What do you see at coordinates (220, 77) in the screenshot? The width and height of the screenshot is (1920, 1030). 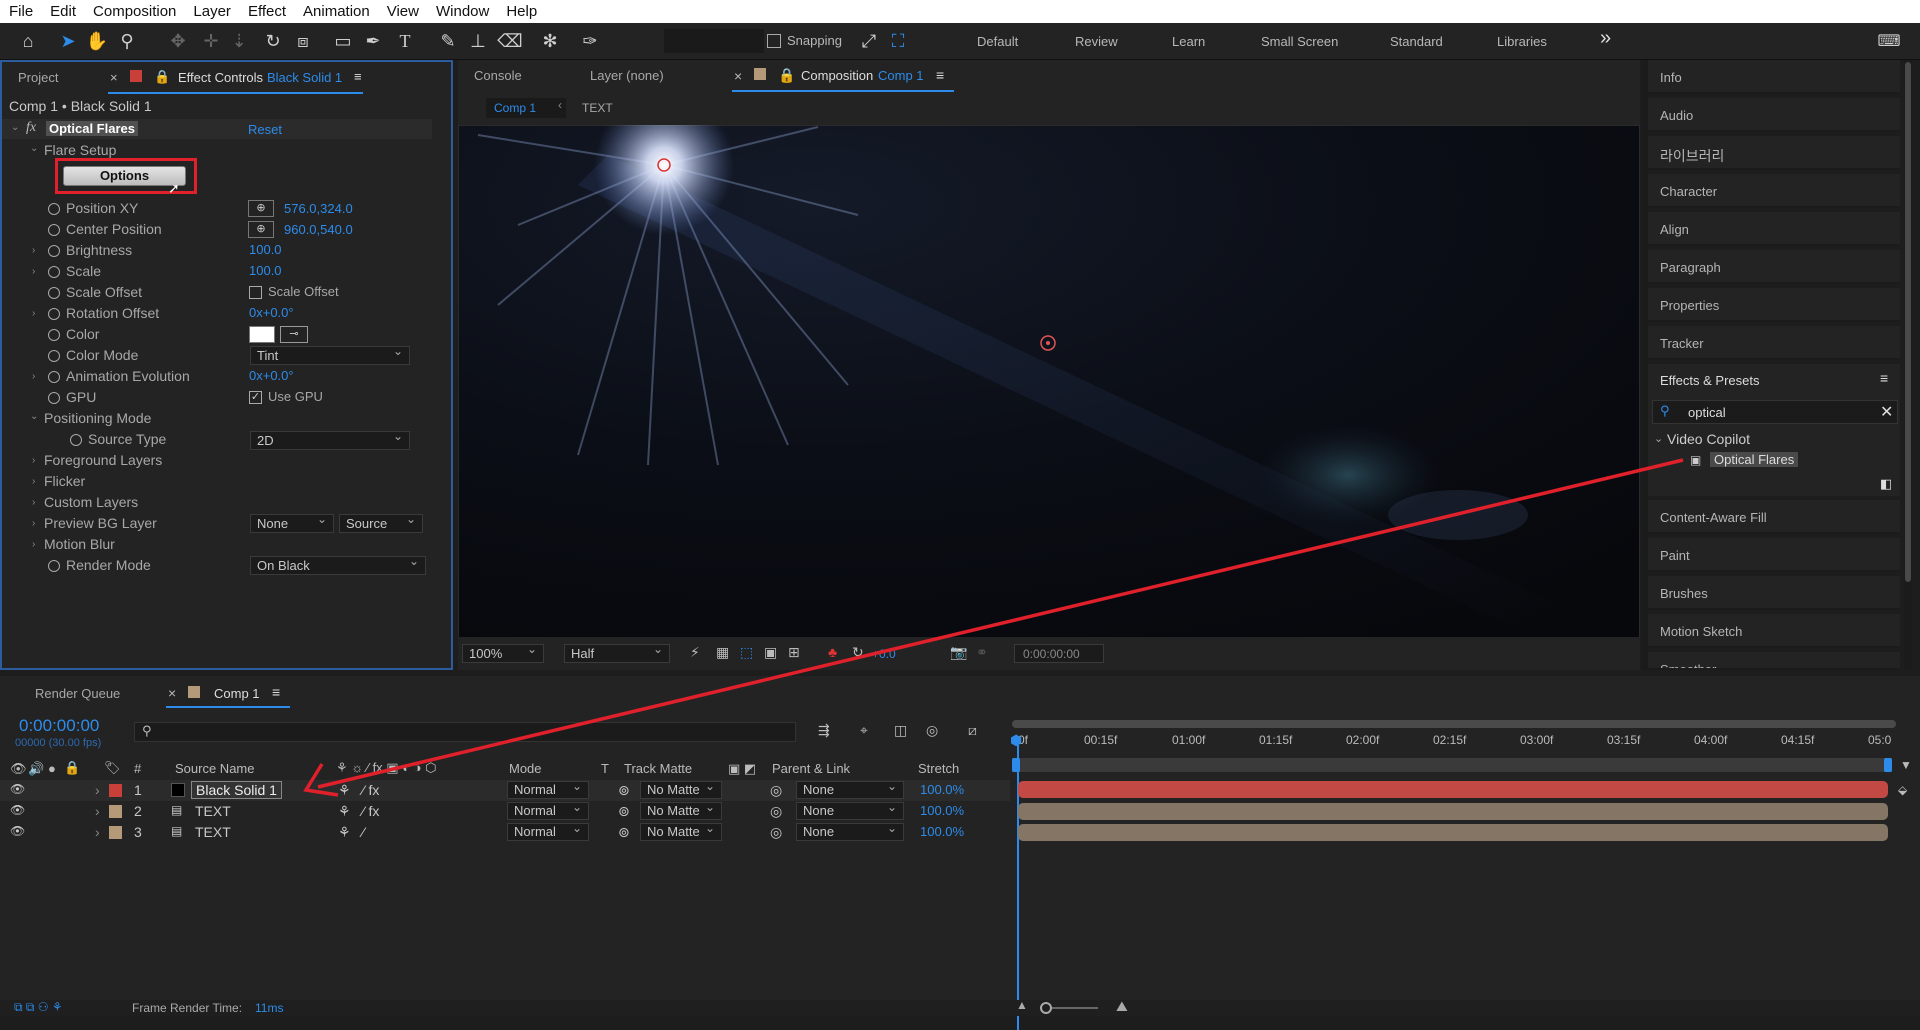 I see `tab-effect-controls: Effect Controls` at bounding box center [220, 77].